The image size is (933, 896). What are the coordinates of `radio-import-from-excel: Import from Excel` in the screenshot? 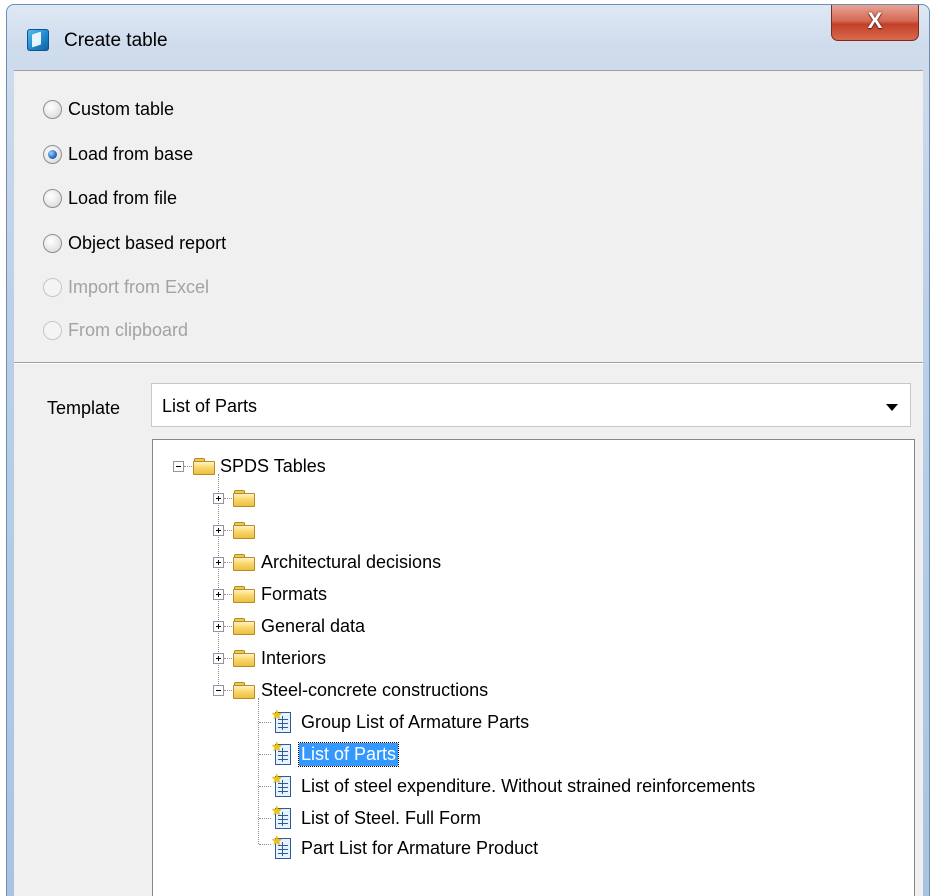 It's located at (126, 287).